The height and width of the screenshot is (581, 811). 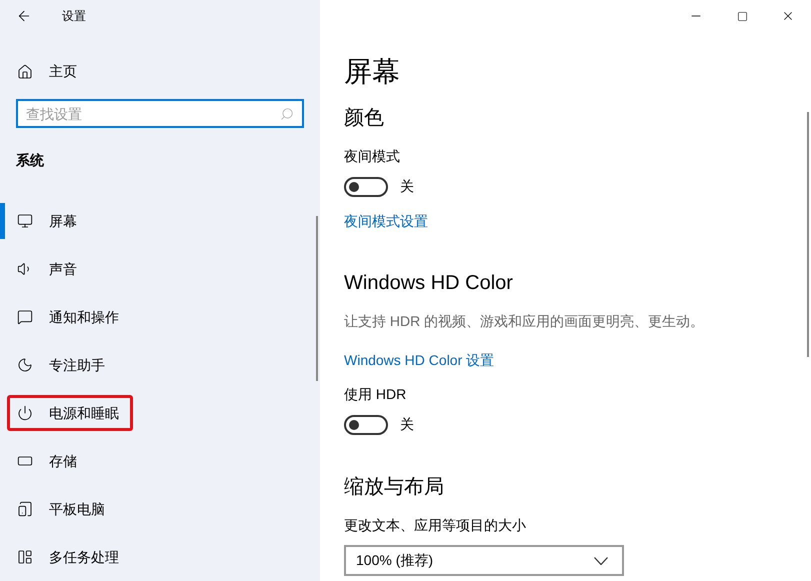 What do you see at coordinates (25, 413) in the screenshot?
I see `power-icon` at bounding box center [25, 413].